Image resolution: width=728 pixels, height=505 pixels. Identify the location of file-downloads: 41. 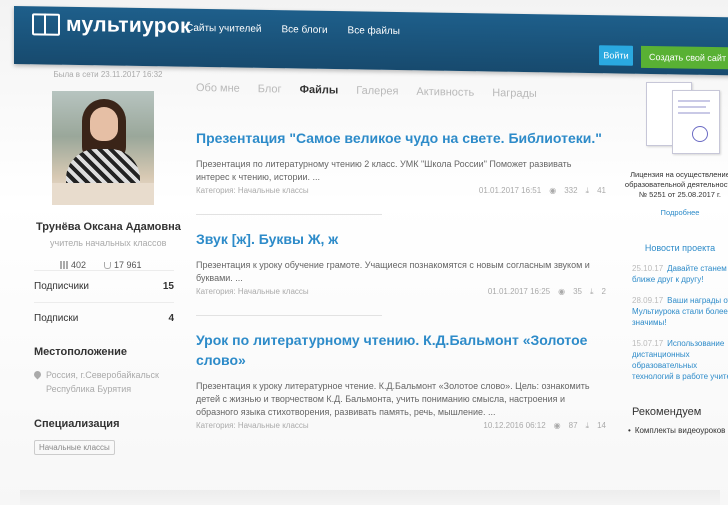
(601, 190).